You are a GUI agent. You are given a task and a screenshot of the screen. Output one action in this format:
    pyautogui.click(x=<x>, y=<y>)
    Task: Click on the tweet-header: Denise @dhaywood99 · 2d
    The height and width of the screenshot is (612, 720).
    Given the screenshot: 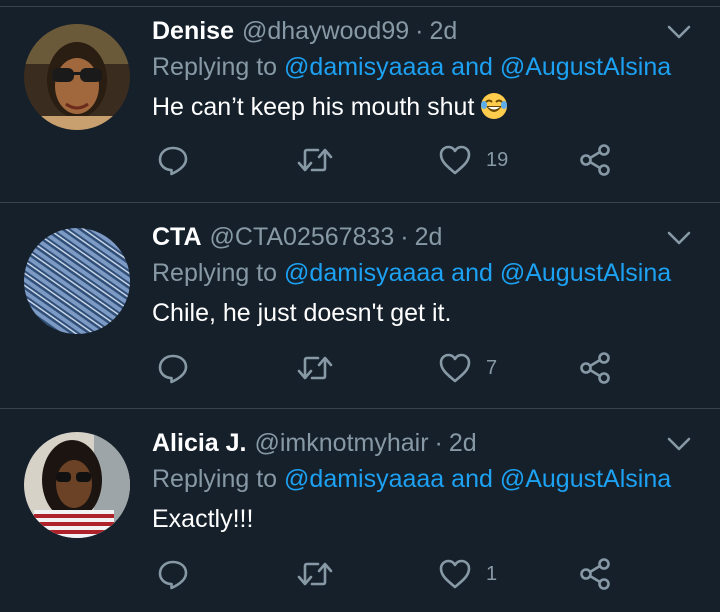 What is the action you would take?
    pyautogui.click(x=304, y=31)
    